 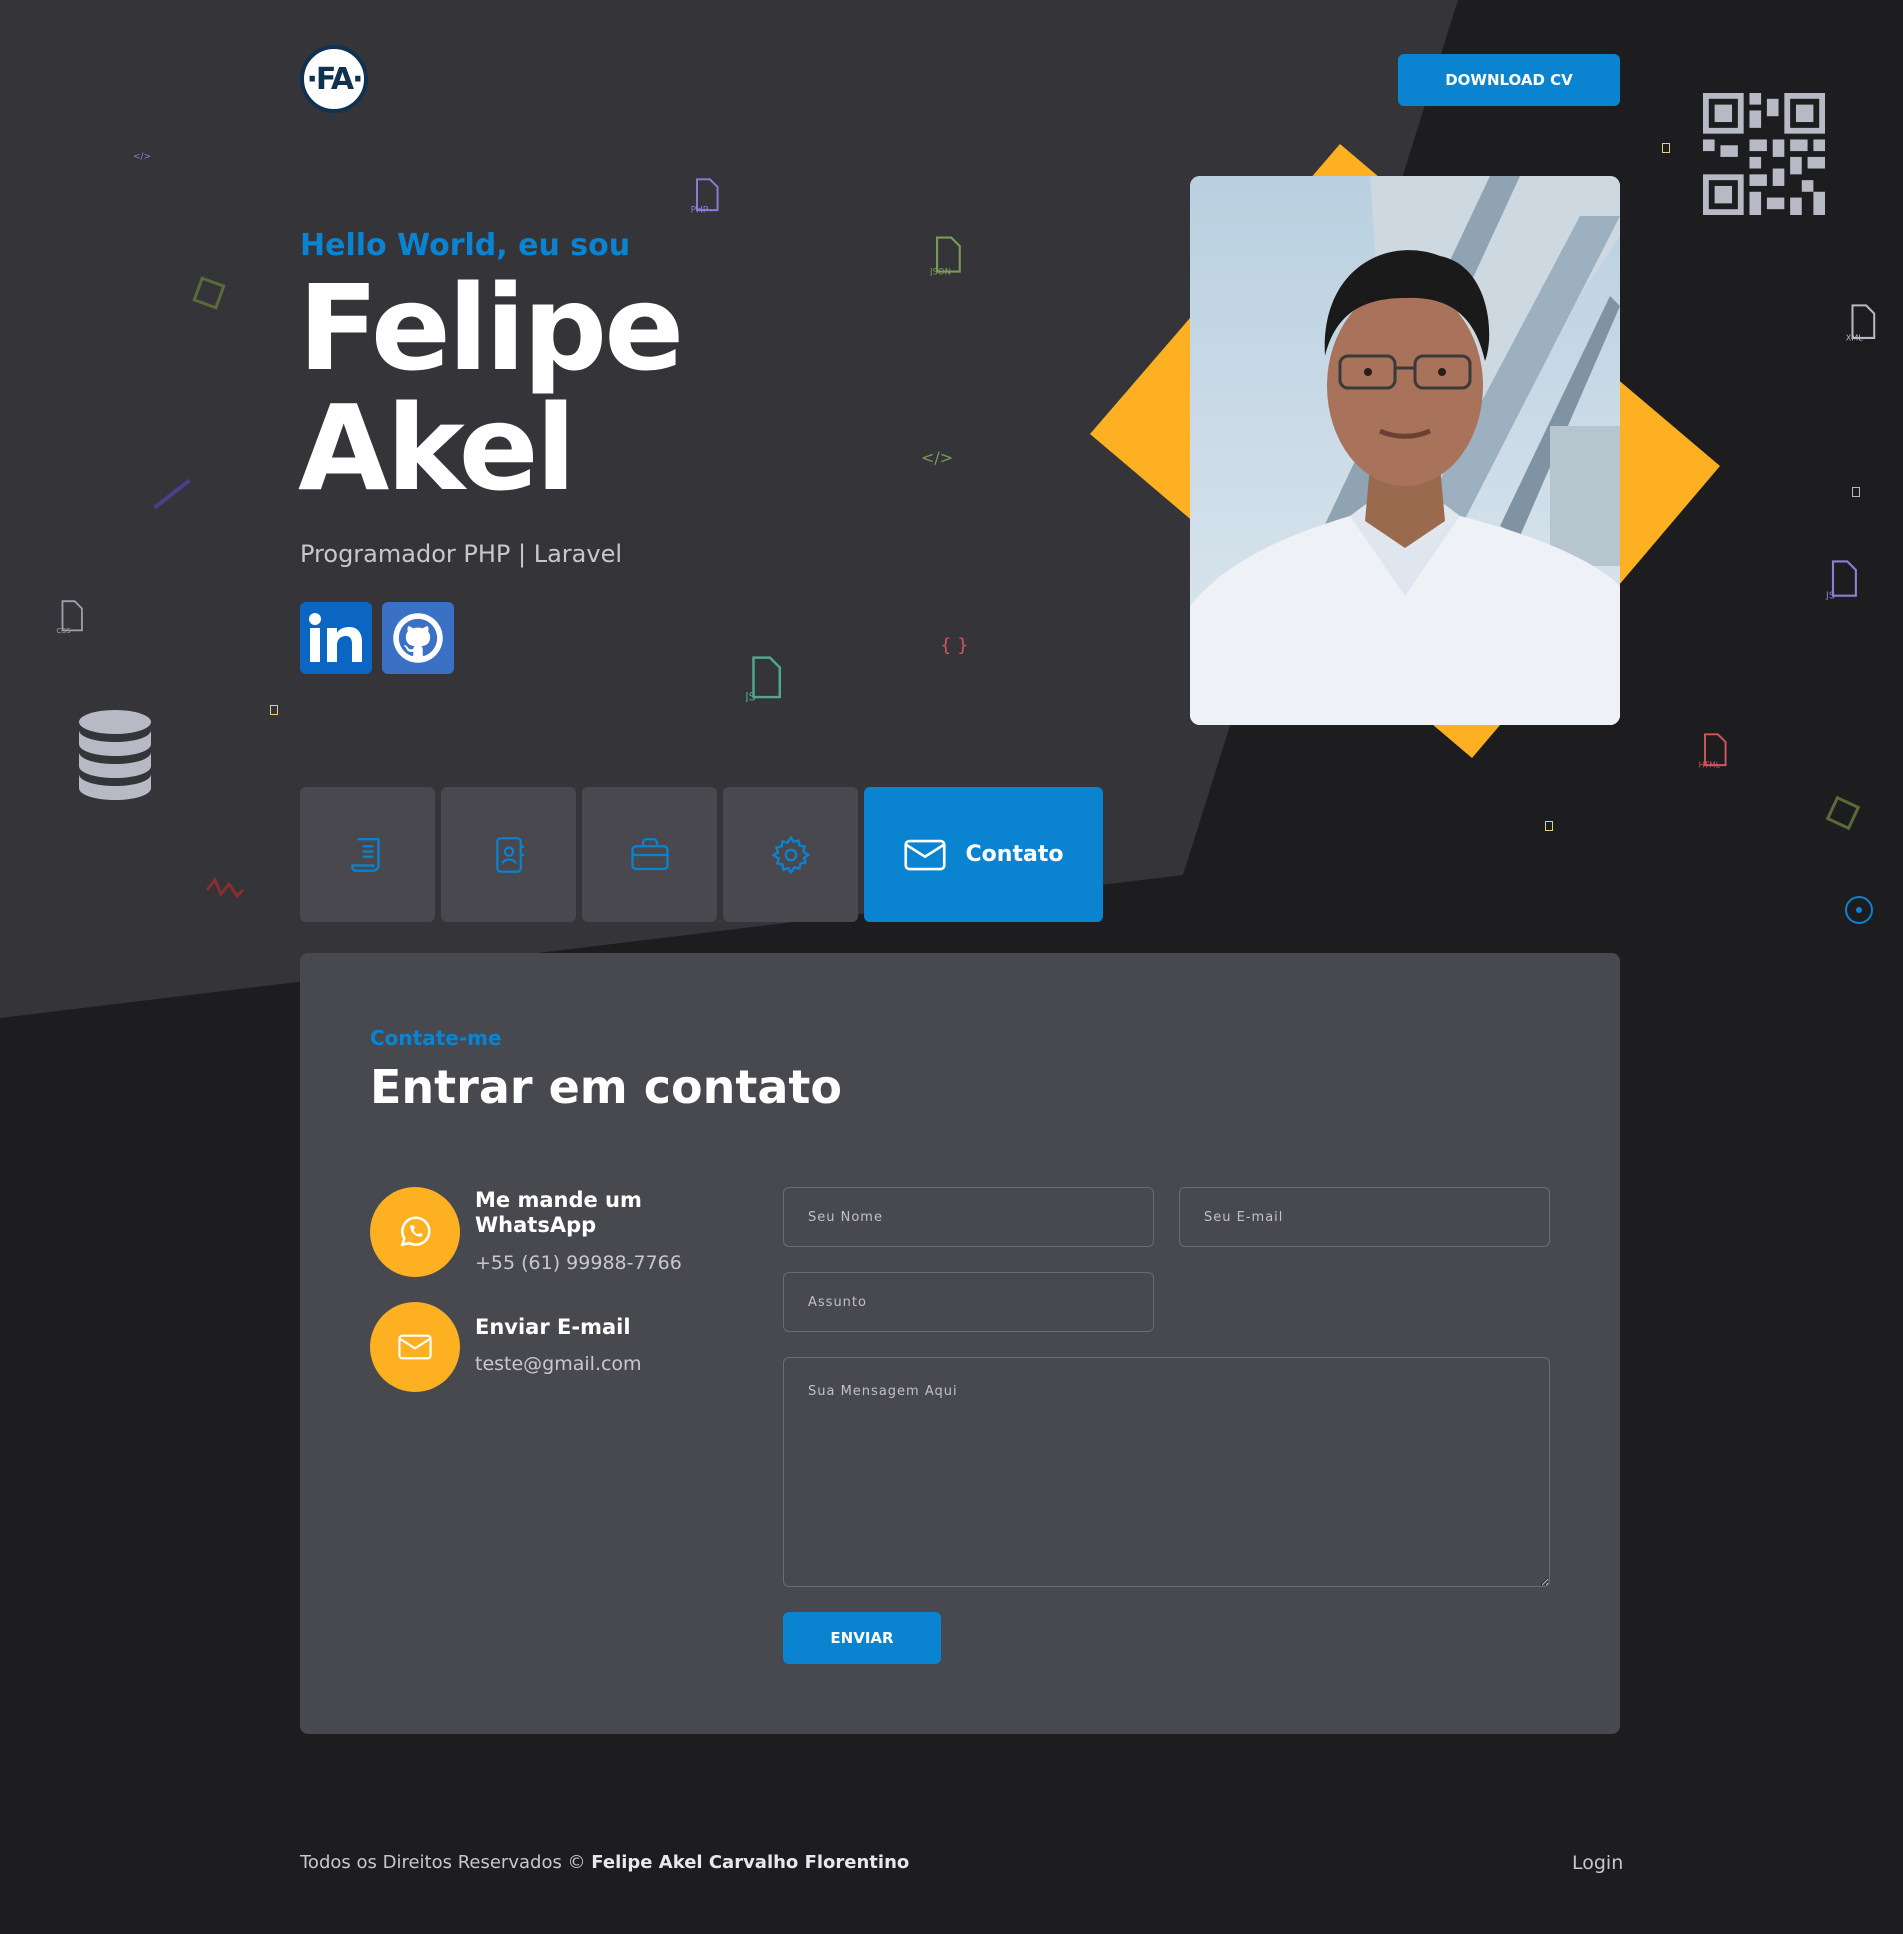 What do you see at coordinates (465, 245) in the screenshot?
I see `hero-greeting: Hello World, eu sou` at bounding box center [465, 245].